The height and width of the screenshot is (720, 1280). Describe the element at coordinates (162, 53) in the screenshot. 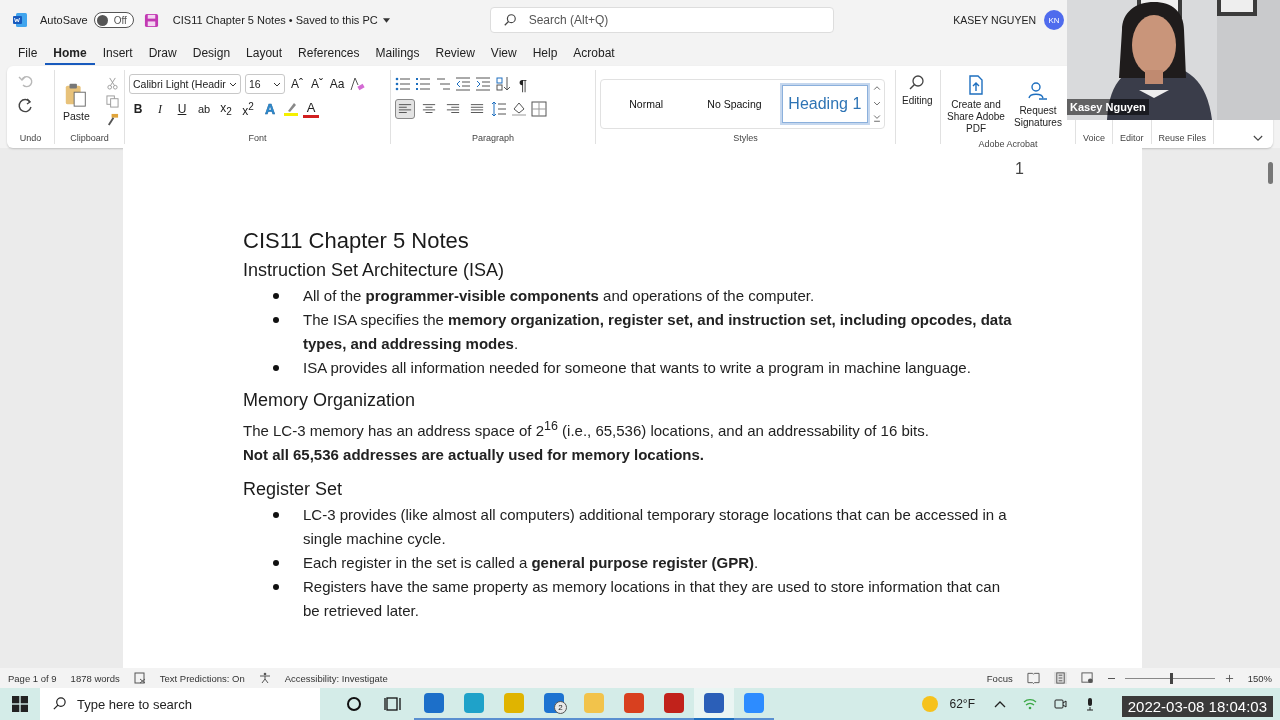

I see `ribbon-tab: Draw` at that location.